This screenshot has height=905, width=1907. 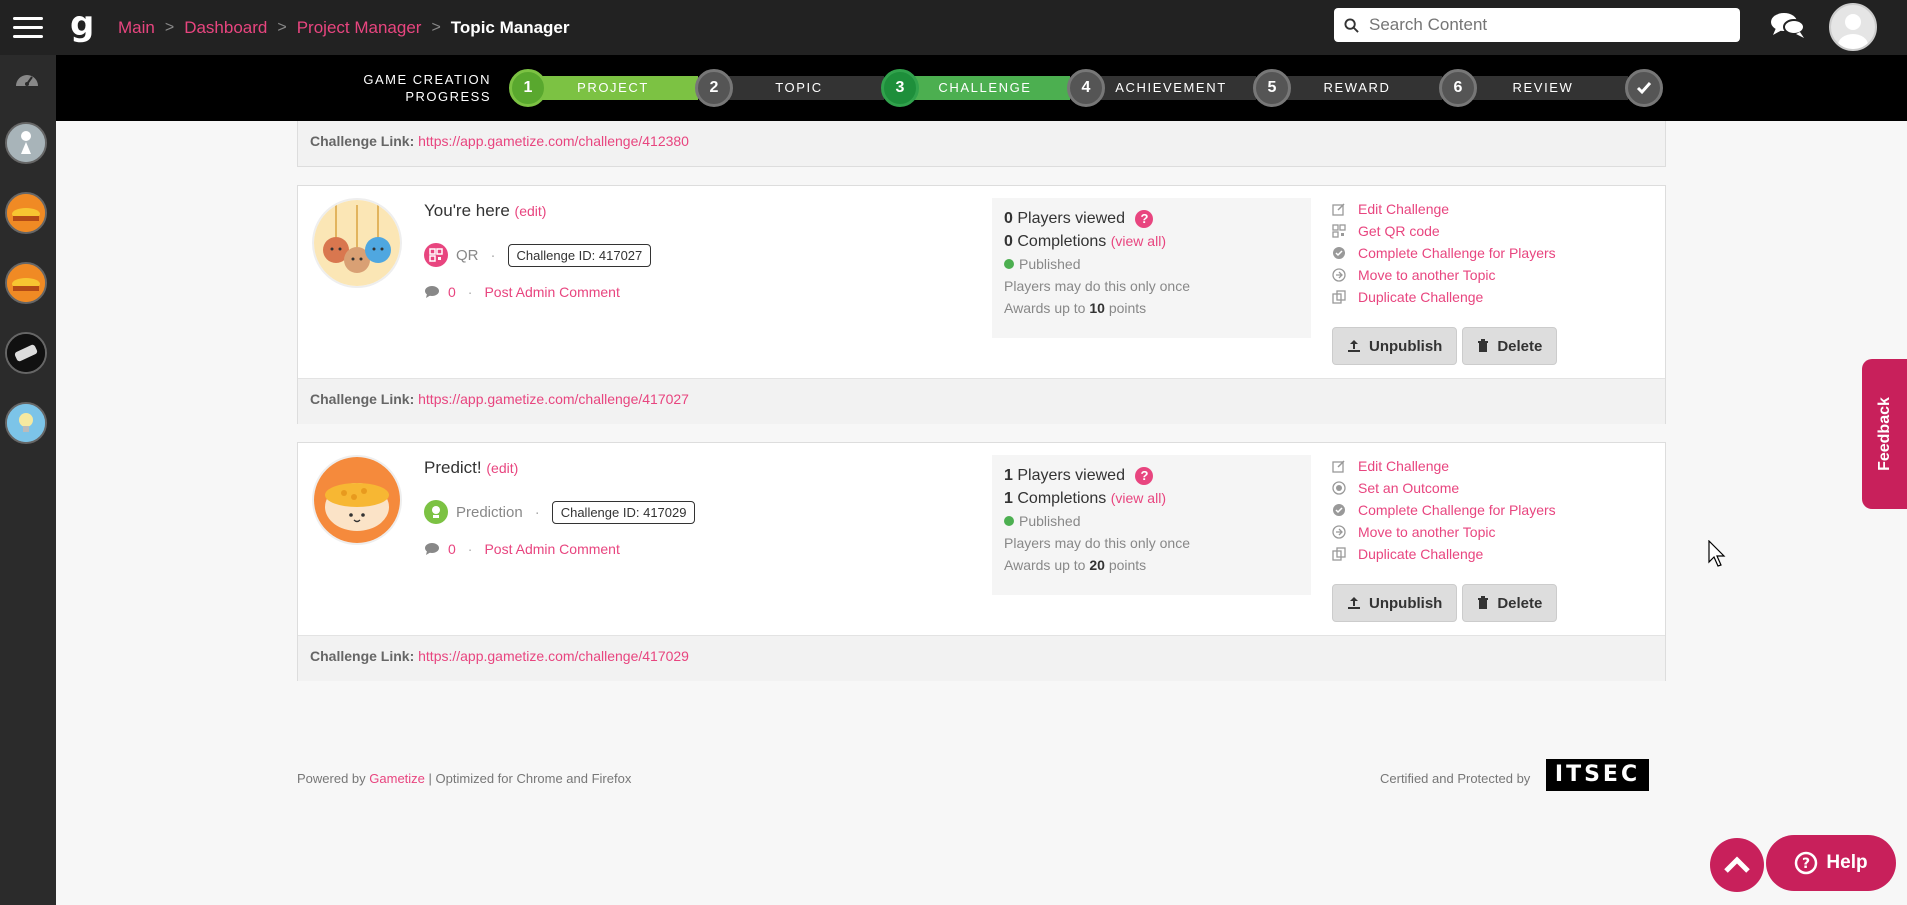 What do you see at coordinates (1085, 498) in the screenshot?
I see `completions: 1 Completions (view all)` at bounding box center [1085, 498].